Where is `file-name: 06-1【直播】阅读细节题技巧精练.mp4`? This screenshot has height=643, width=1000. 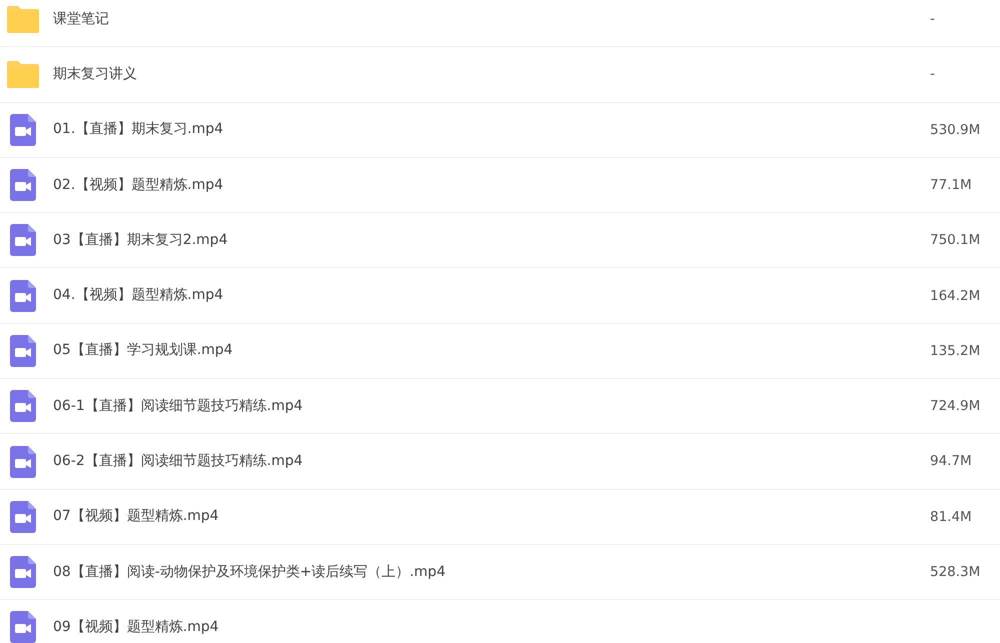 file-name: 06-1【直播】阅读细节题技巧精练.mp4 is located at coordinates (491, 406).